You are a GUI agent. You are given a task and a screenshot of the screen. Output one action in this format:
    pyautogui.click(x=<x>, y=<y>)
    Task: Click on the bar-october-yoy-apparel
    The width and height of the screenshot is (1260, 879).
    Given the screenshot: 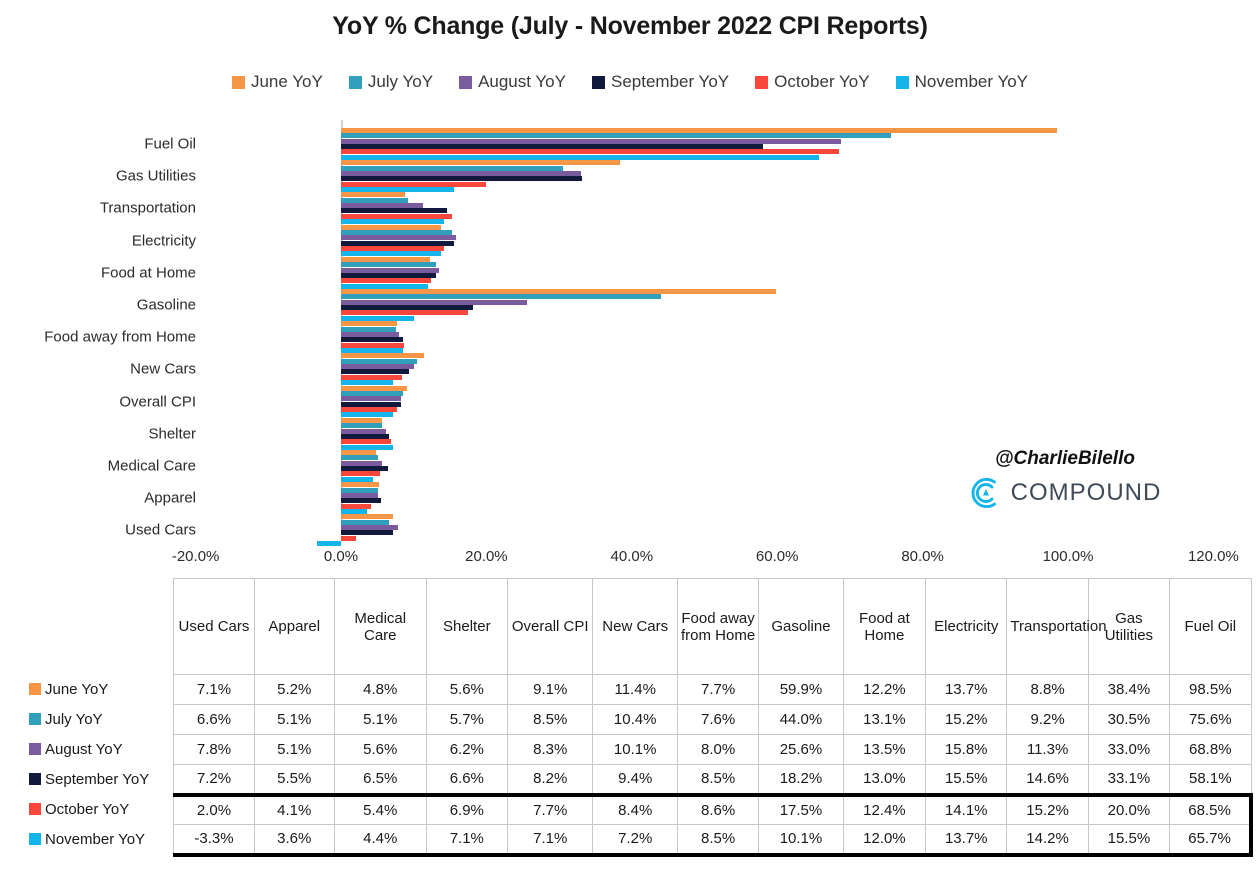 What is the action you would take?
    pyautogui.click(x=356, y=506)
    